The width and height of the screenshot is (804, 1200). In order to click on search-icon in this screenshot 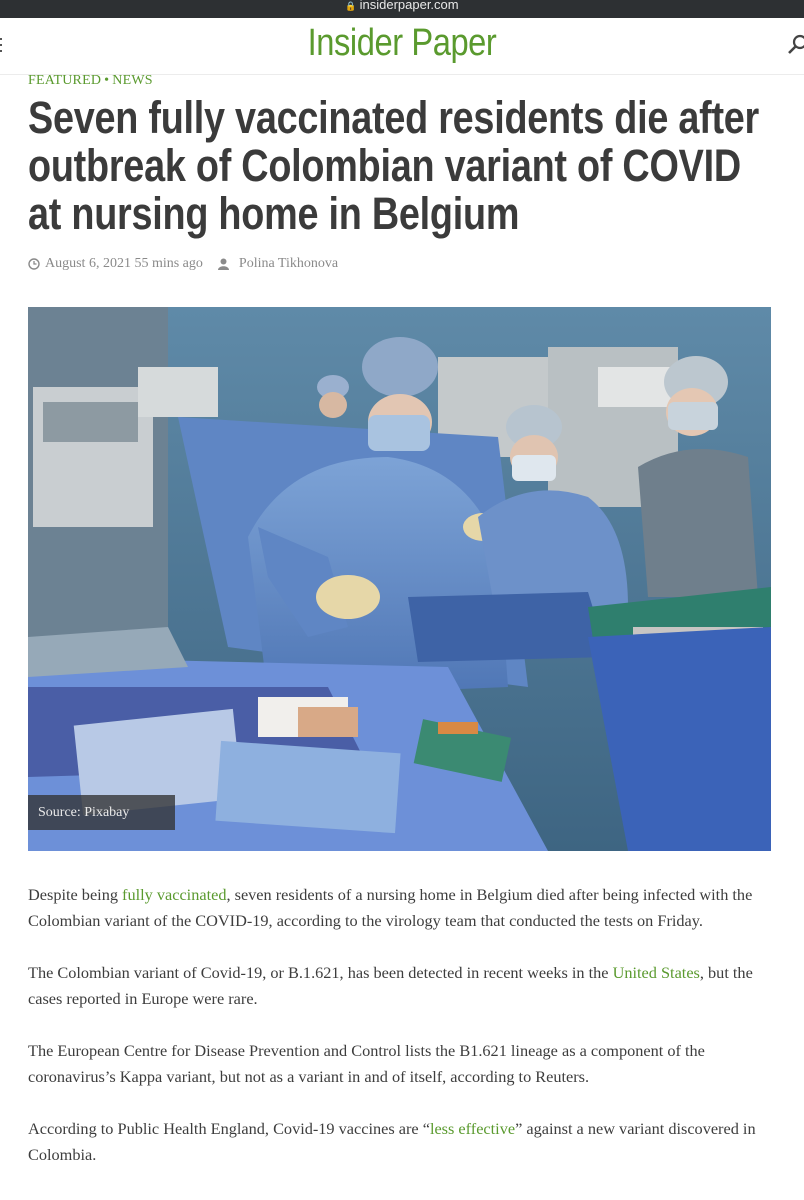, I will do `click(796, 44)`.